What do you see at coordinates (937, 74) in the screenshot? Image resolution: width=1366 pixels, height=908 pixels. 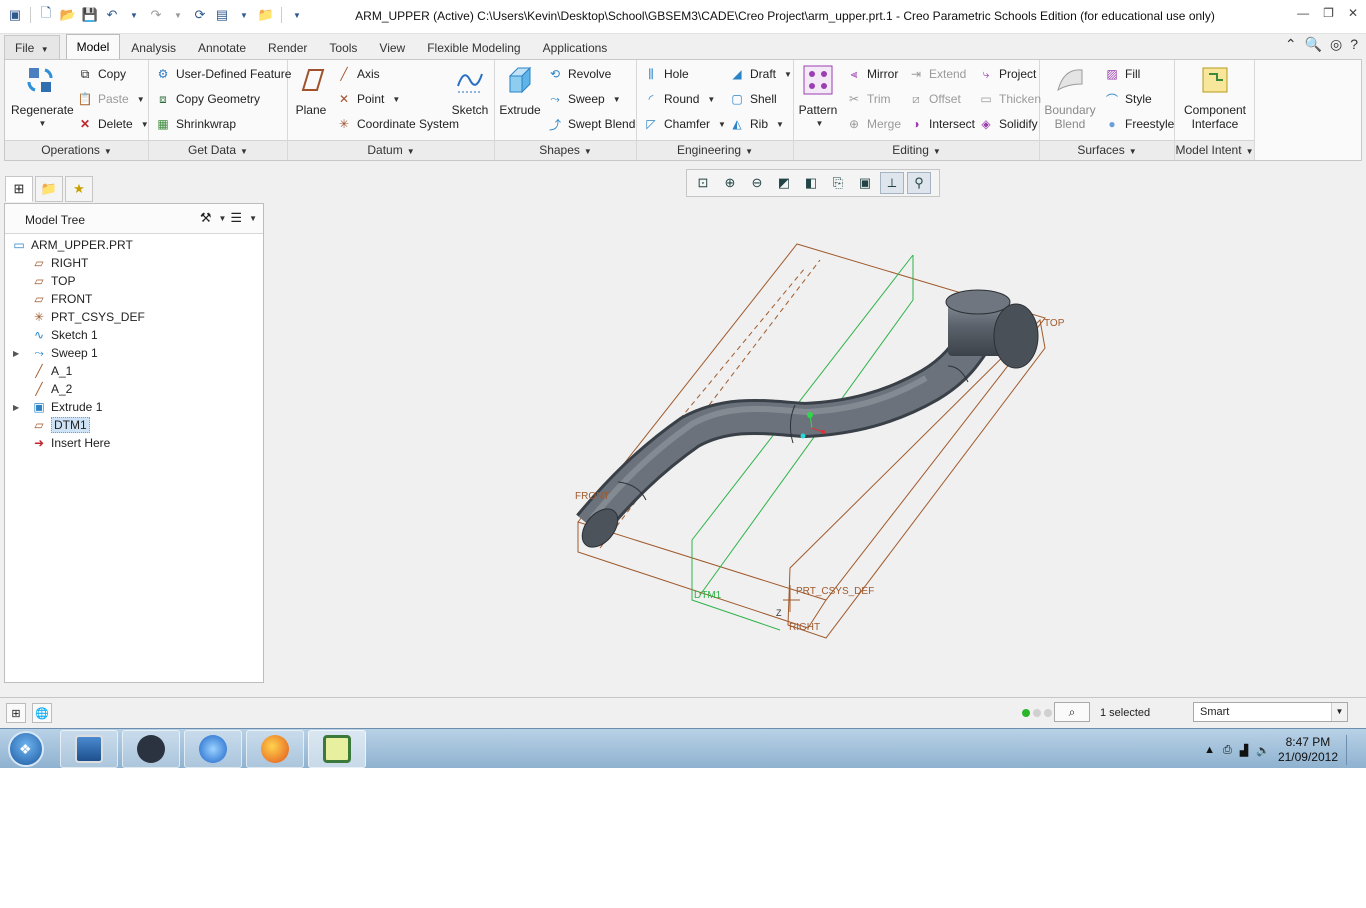 I see `extend-button: ⇥ Extend` at bounding box center [937, 74].